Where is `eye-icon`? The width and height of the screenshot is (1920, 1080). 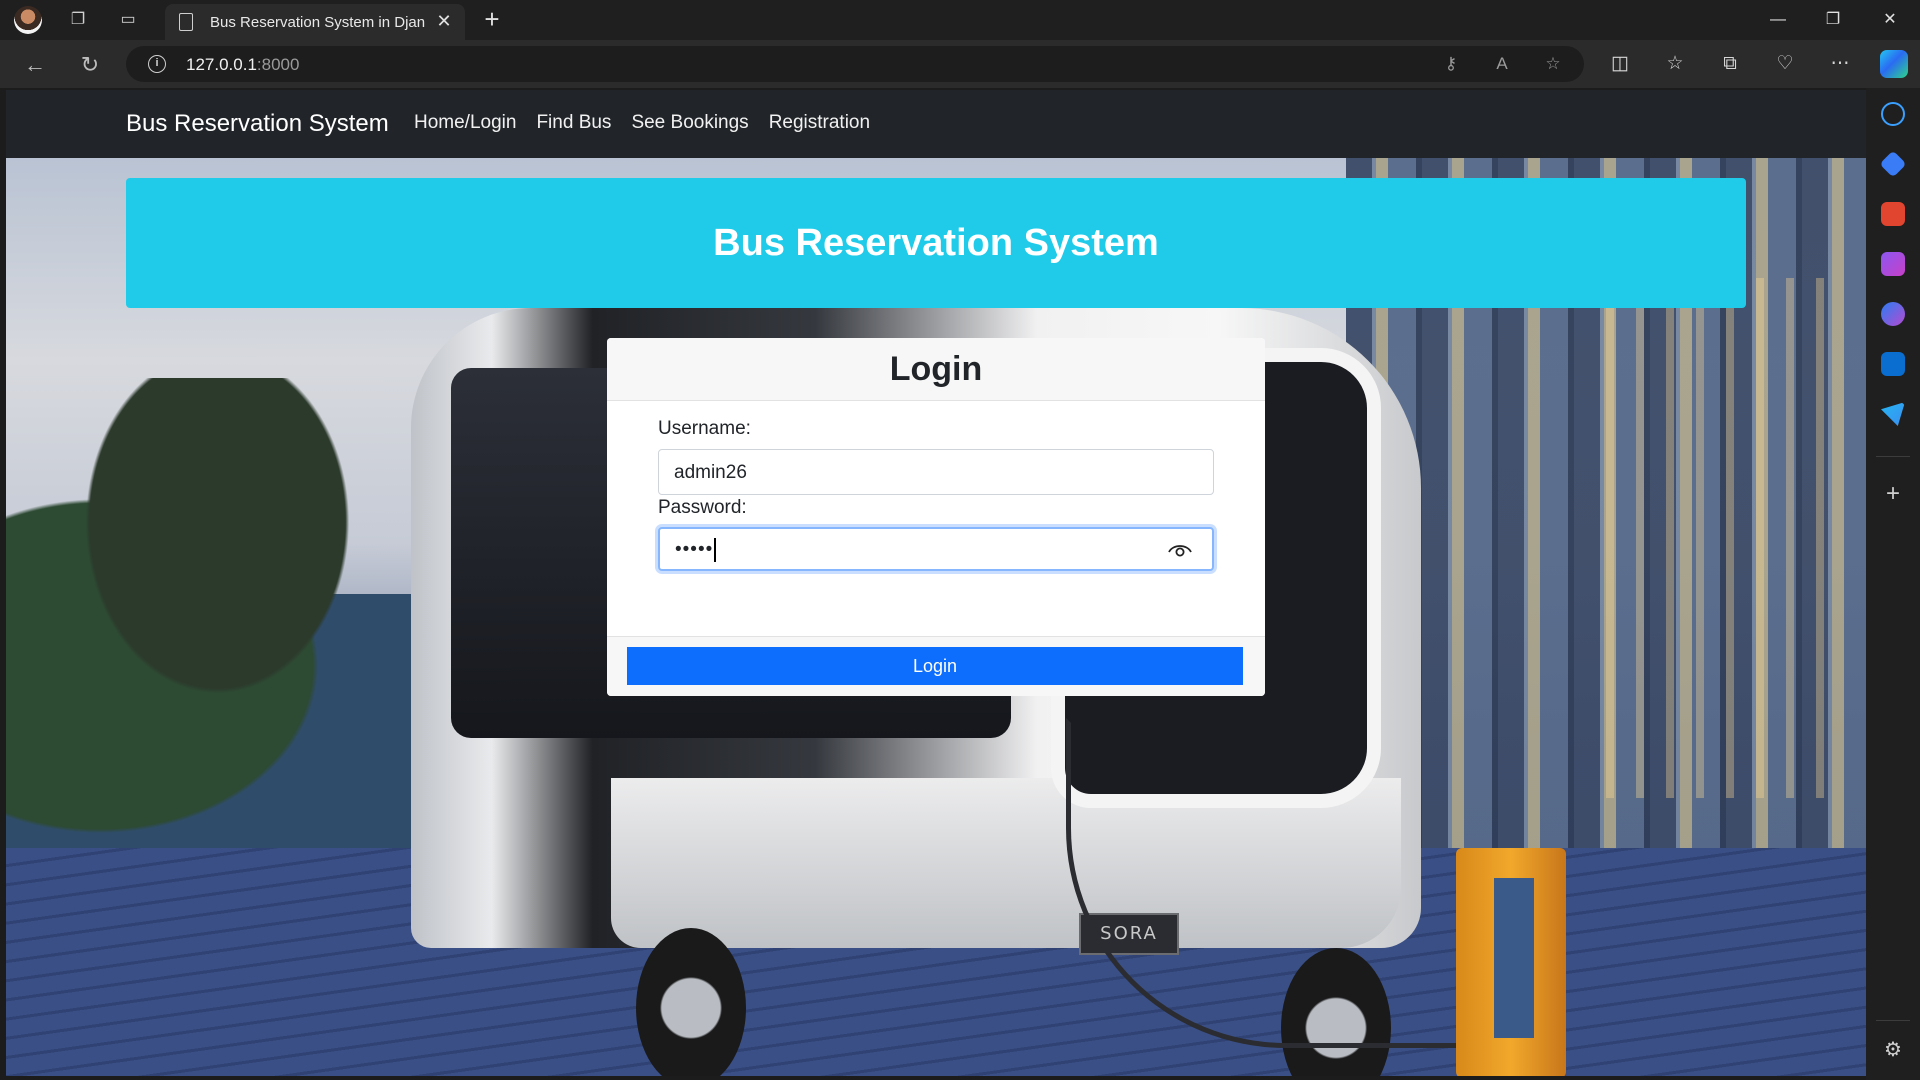
eye-icon is located at coordinates (1180, 550).